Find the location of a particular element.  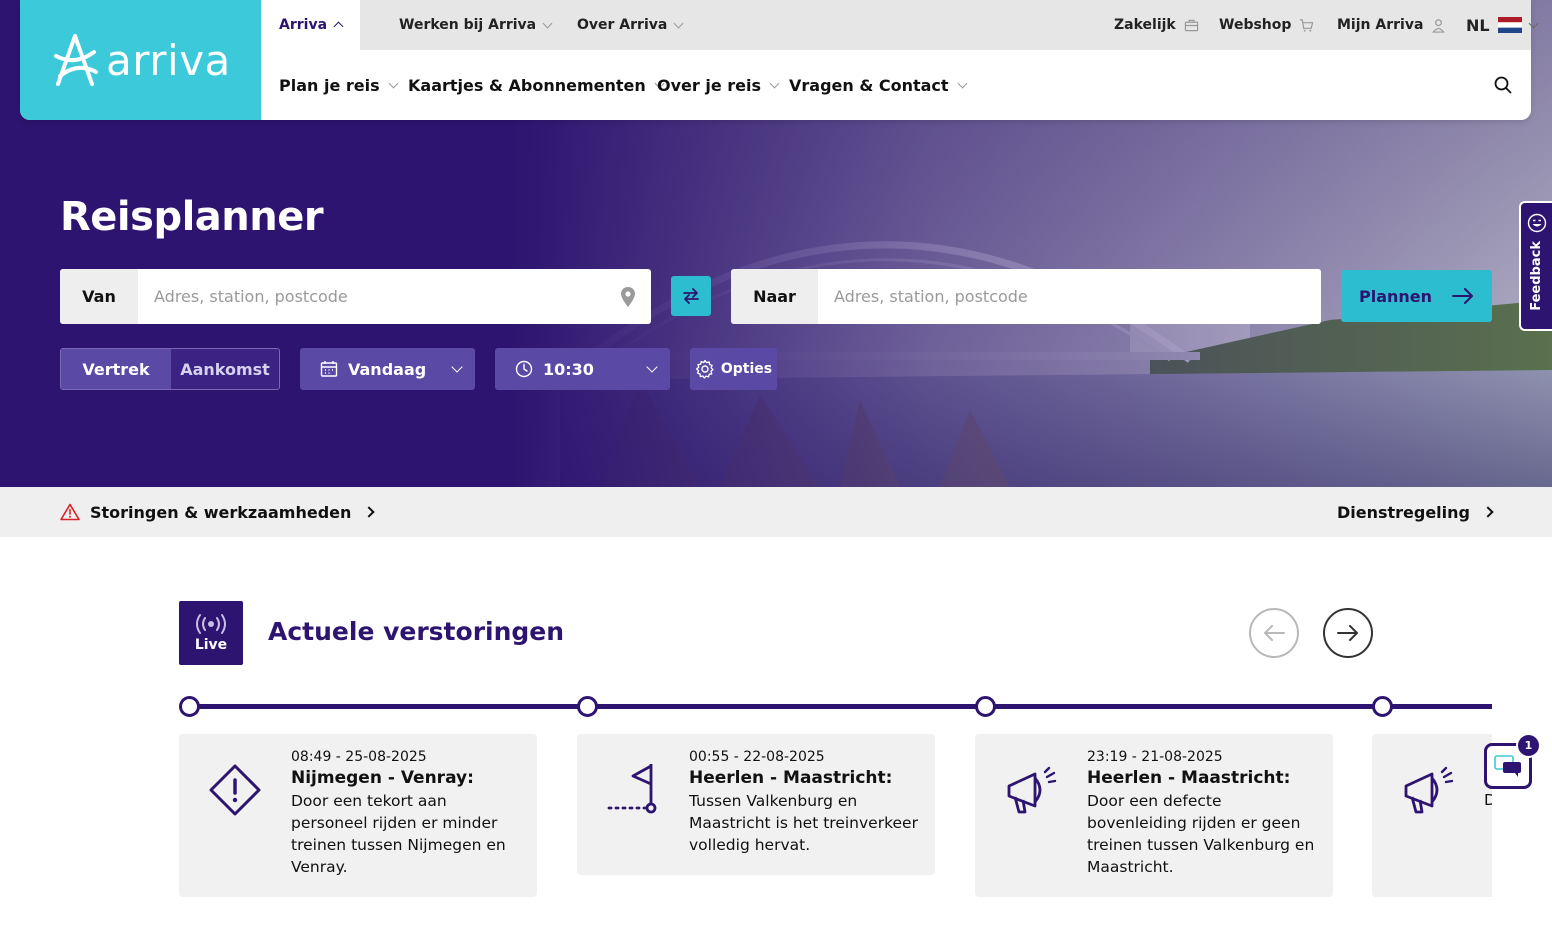

topbar-item-over: Over Arriva is located at coordinates (630, 25).